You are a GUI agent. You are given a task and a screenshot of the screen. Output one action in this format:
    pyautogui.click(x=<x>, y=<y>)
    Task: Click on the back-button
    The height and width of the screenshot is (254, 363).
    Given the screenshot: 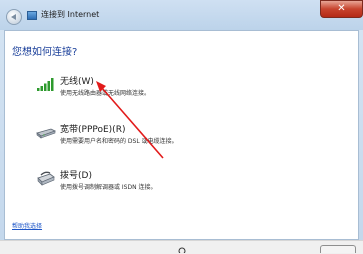 What is the action you would take?
    pyautogui.click(x=14, y=17)
    